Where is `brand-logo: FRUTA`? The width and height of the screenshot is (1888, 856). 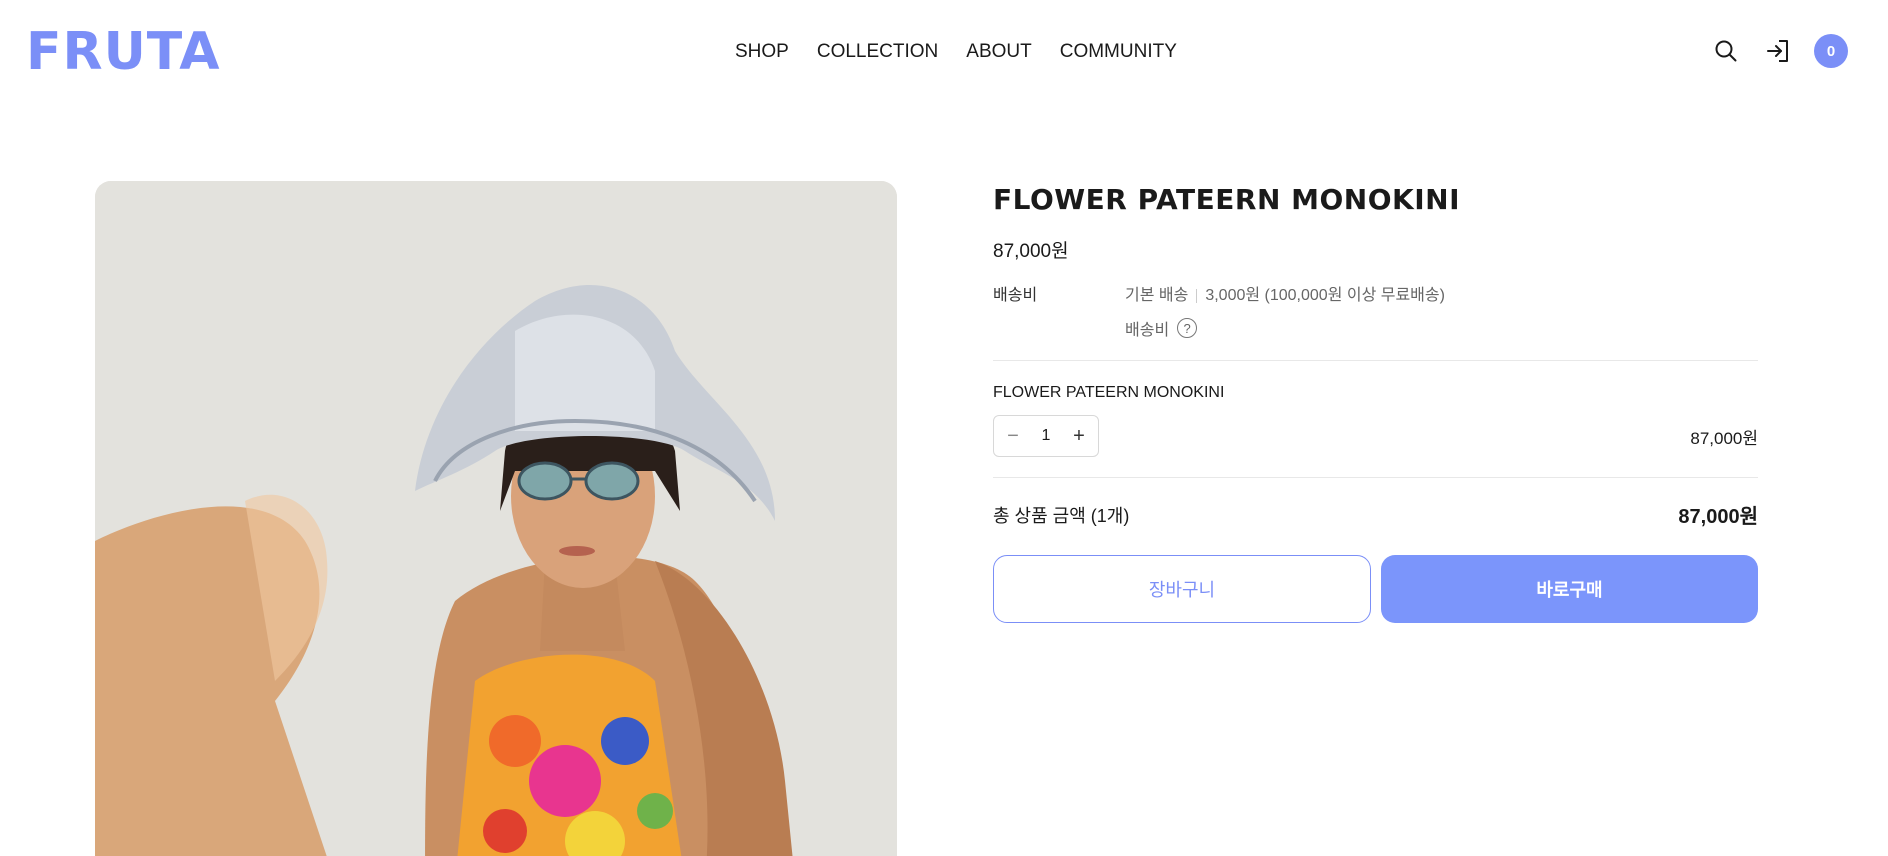 brand-logo: FRUTA is located at coordinates (123, 52).